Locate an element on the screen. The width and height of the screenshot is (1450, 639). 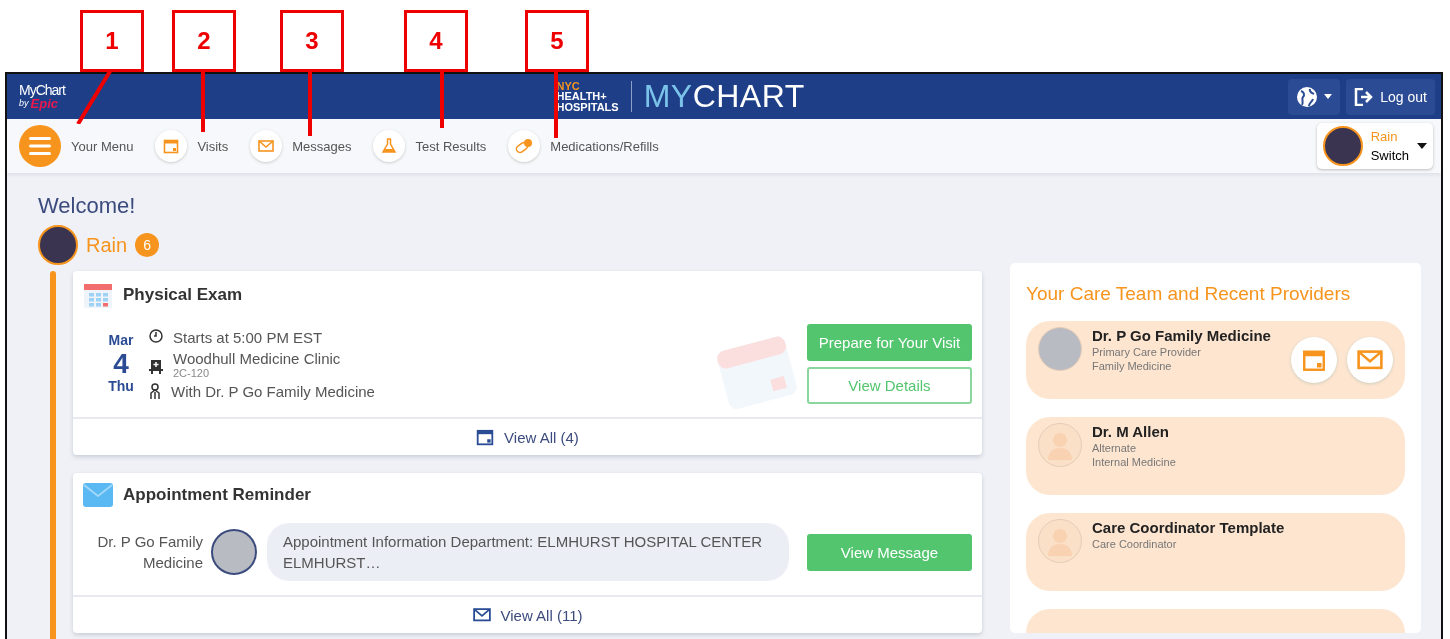
language-button is located at coordinates (1314, 96).